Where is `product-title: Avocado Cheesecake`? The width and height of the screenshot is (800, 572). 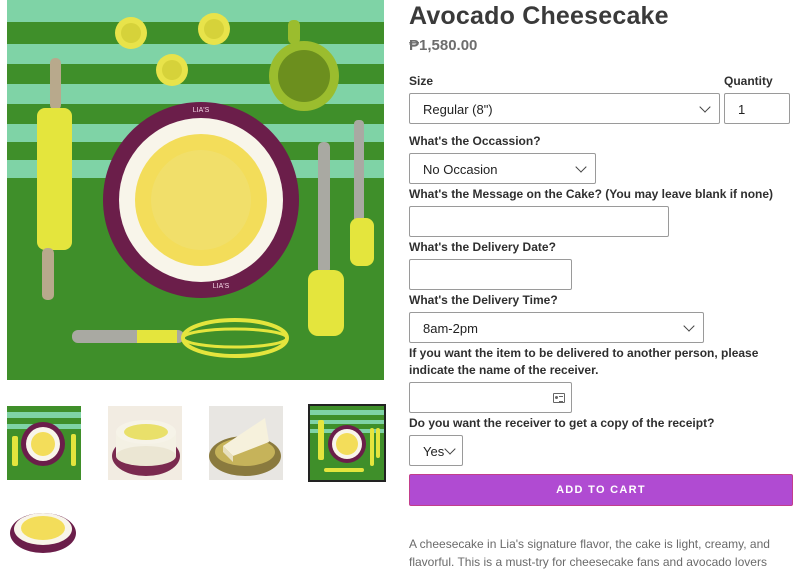 product-title: Avocado Cheesecake is located at coordinates (539, 16).